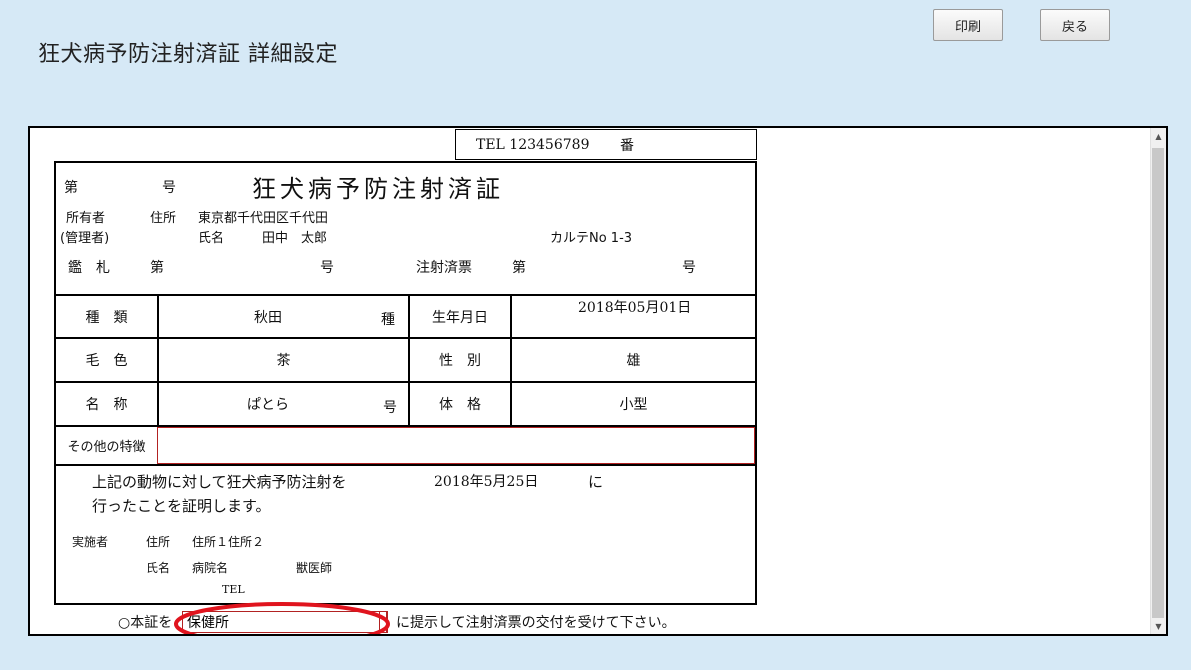 Image resolution: width=1191 pixels, height=670 pixels. I want to click on grid-line, so click(405, 465).